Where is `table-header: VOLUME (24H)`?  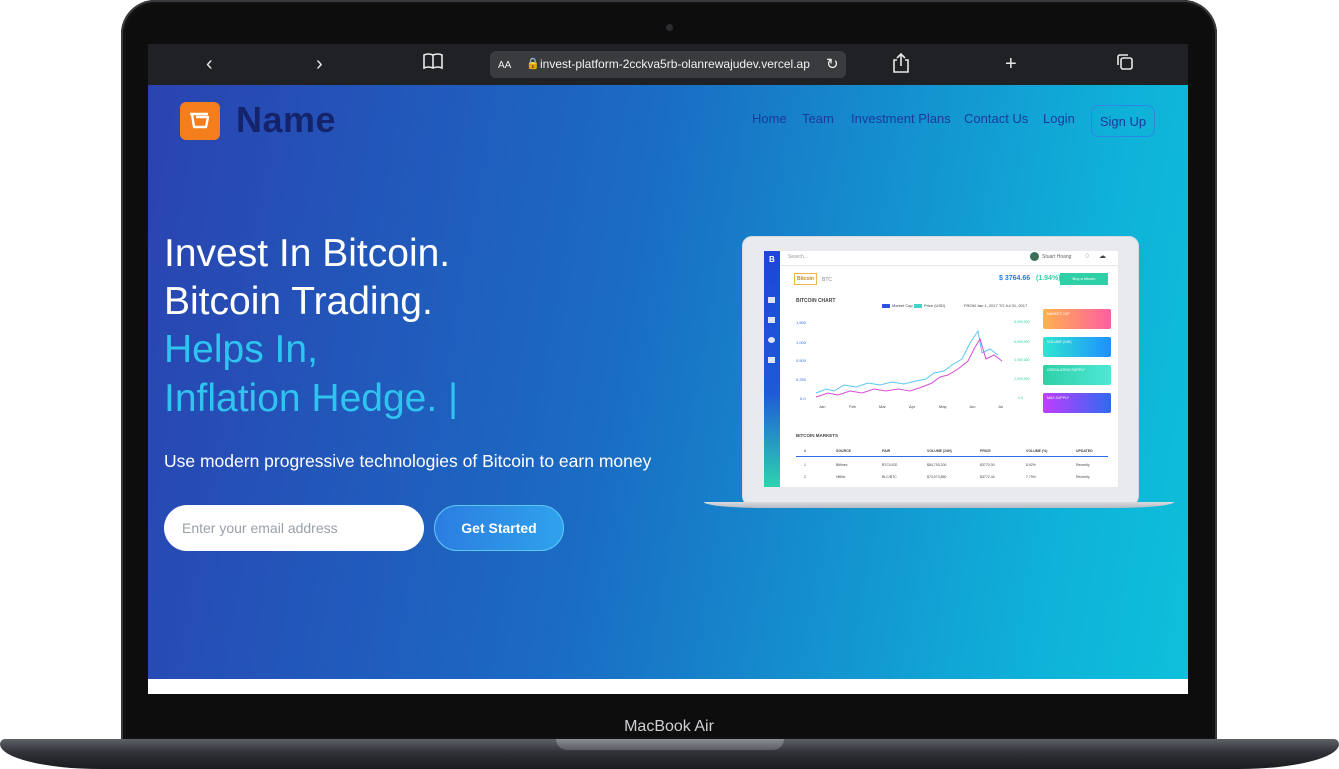 table-header: VOLUME (24H) is located at coordinates (939, 451).